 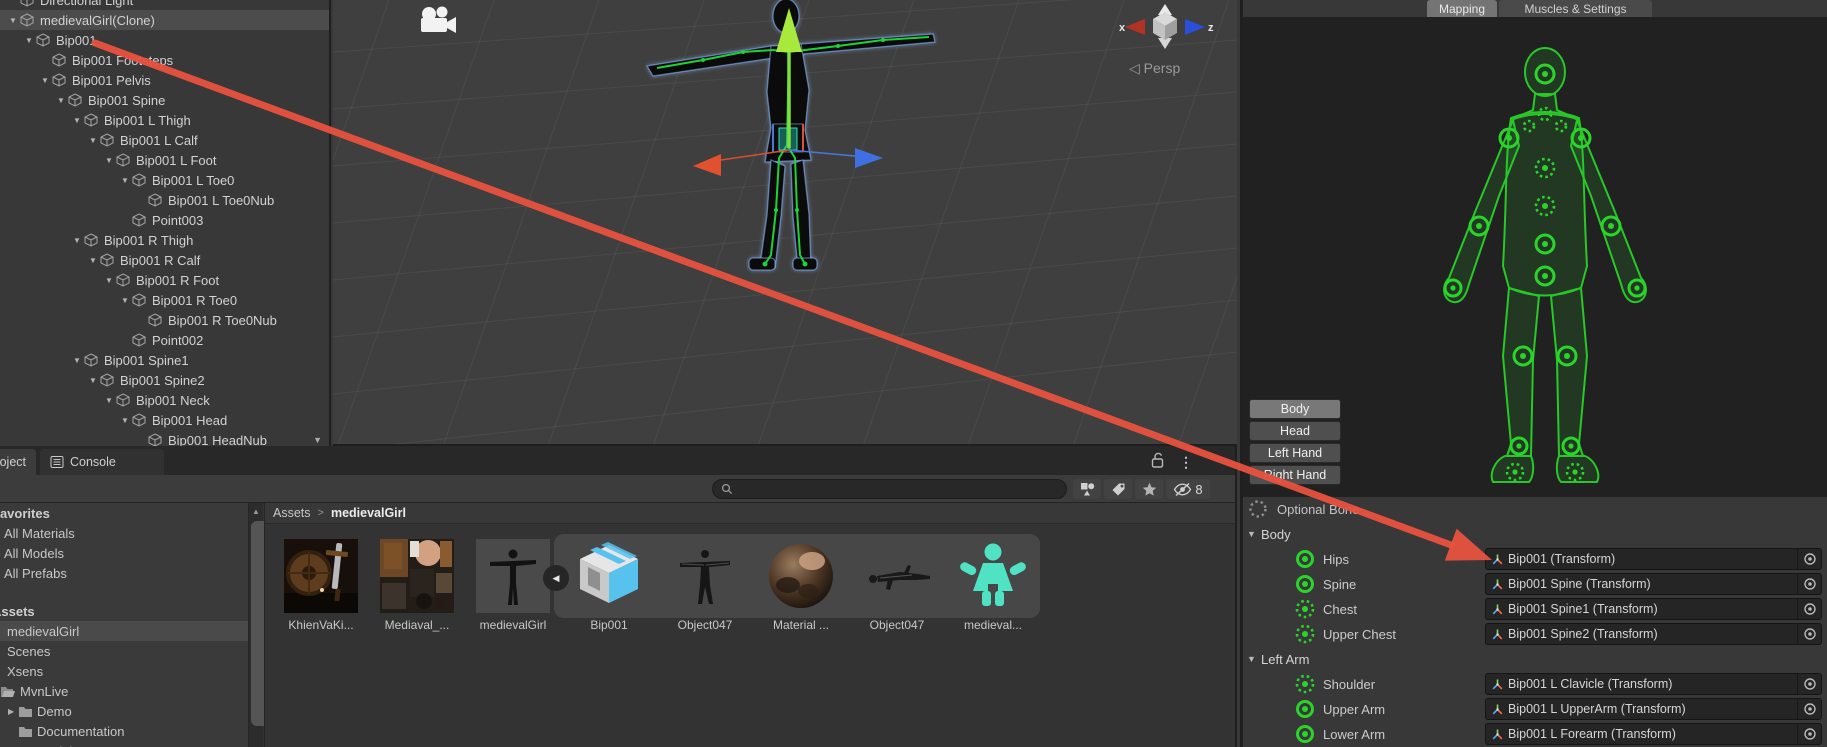 I want to click on hierarchy-item: ▼ Bip001 L Toe0, so click(x=164, y=180).